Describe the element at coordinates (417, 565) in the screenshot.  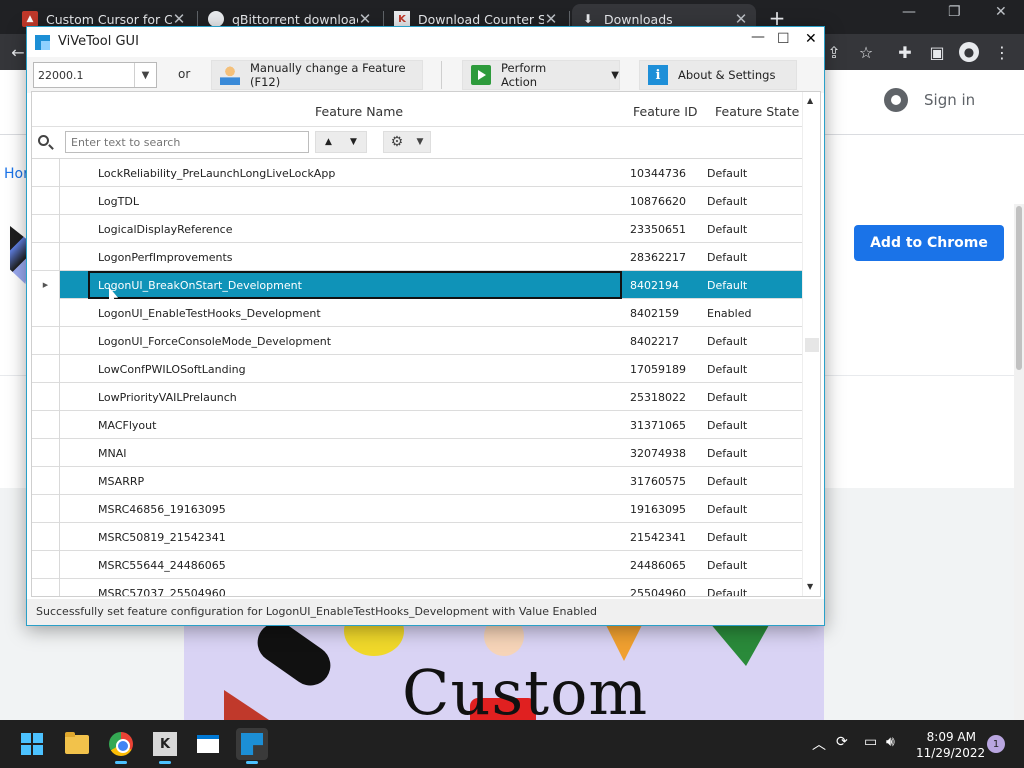
I see `table-row: MSRC55644_24486065 24486065 Default` at that location.